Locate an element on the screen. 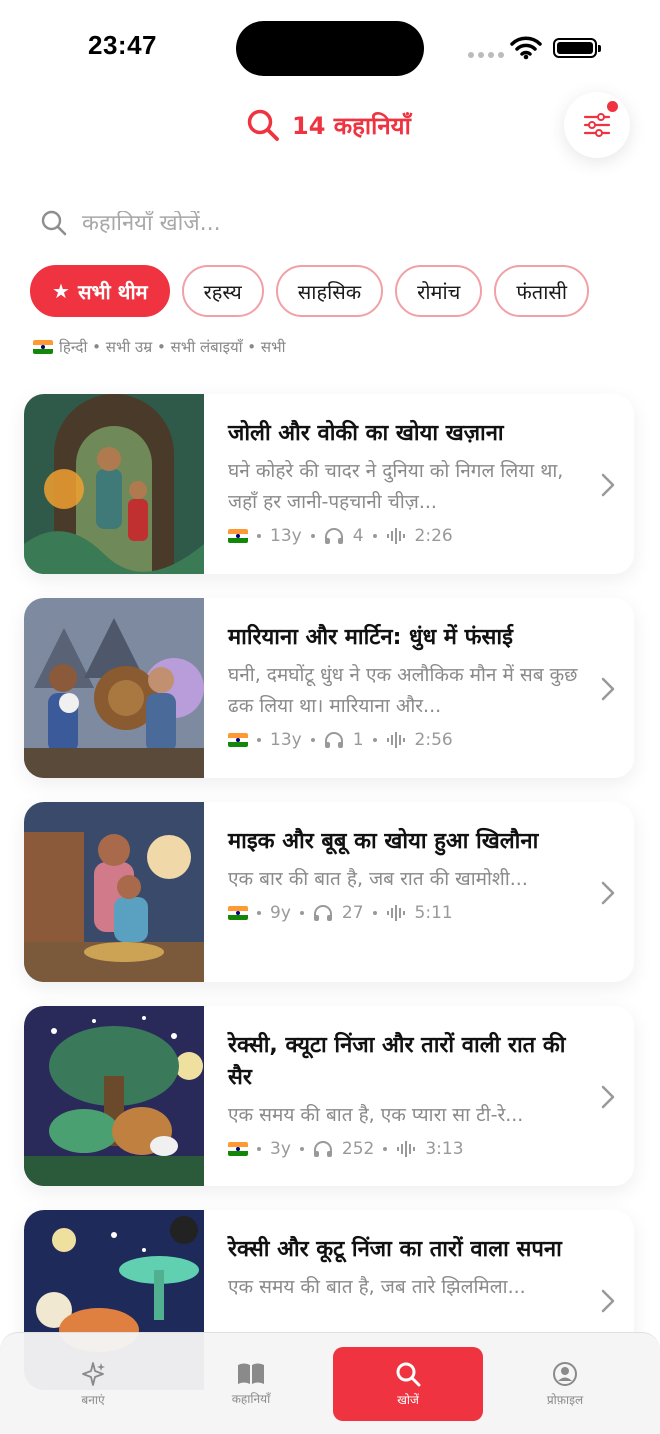  star-icon: ★ is located at coordinates (61, 291).